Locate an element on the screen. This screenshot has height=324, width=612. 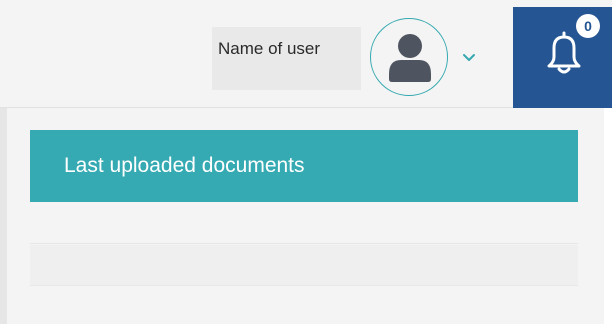
avatar is located at coordinates (409, 57).